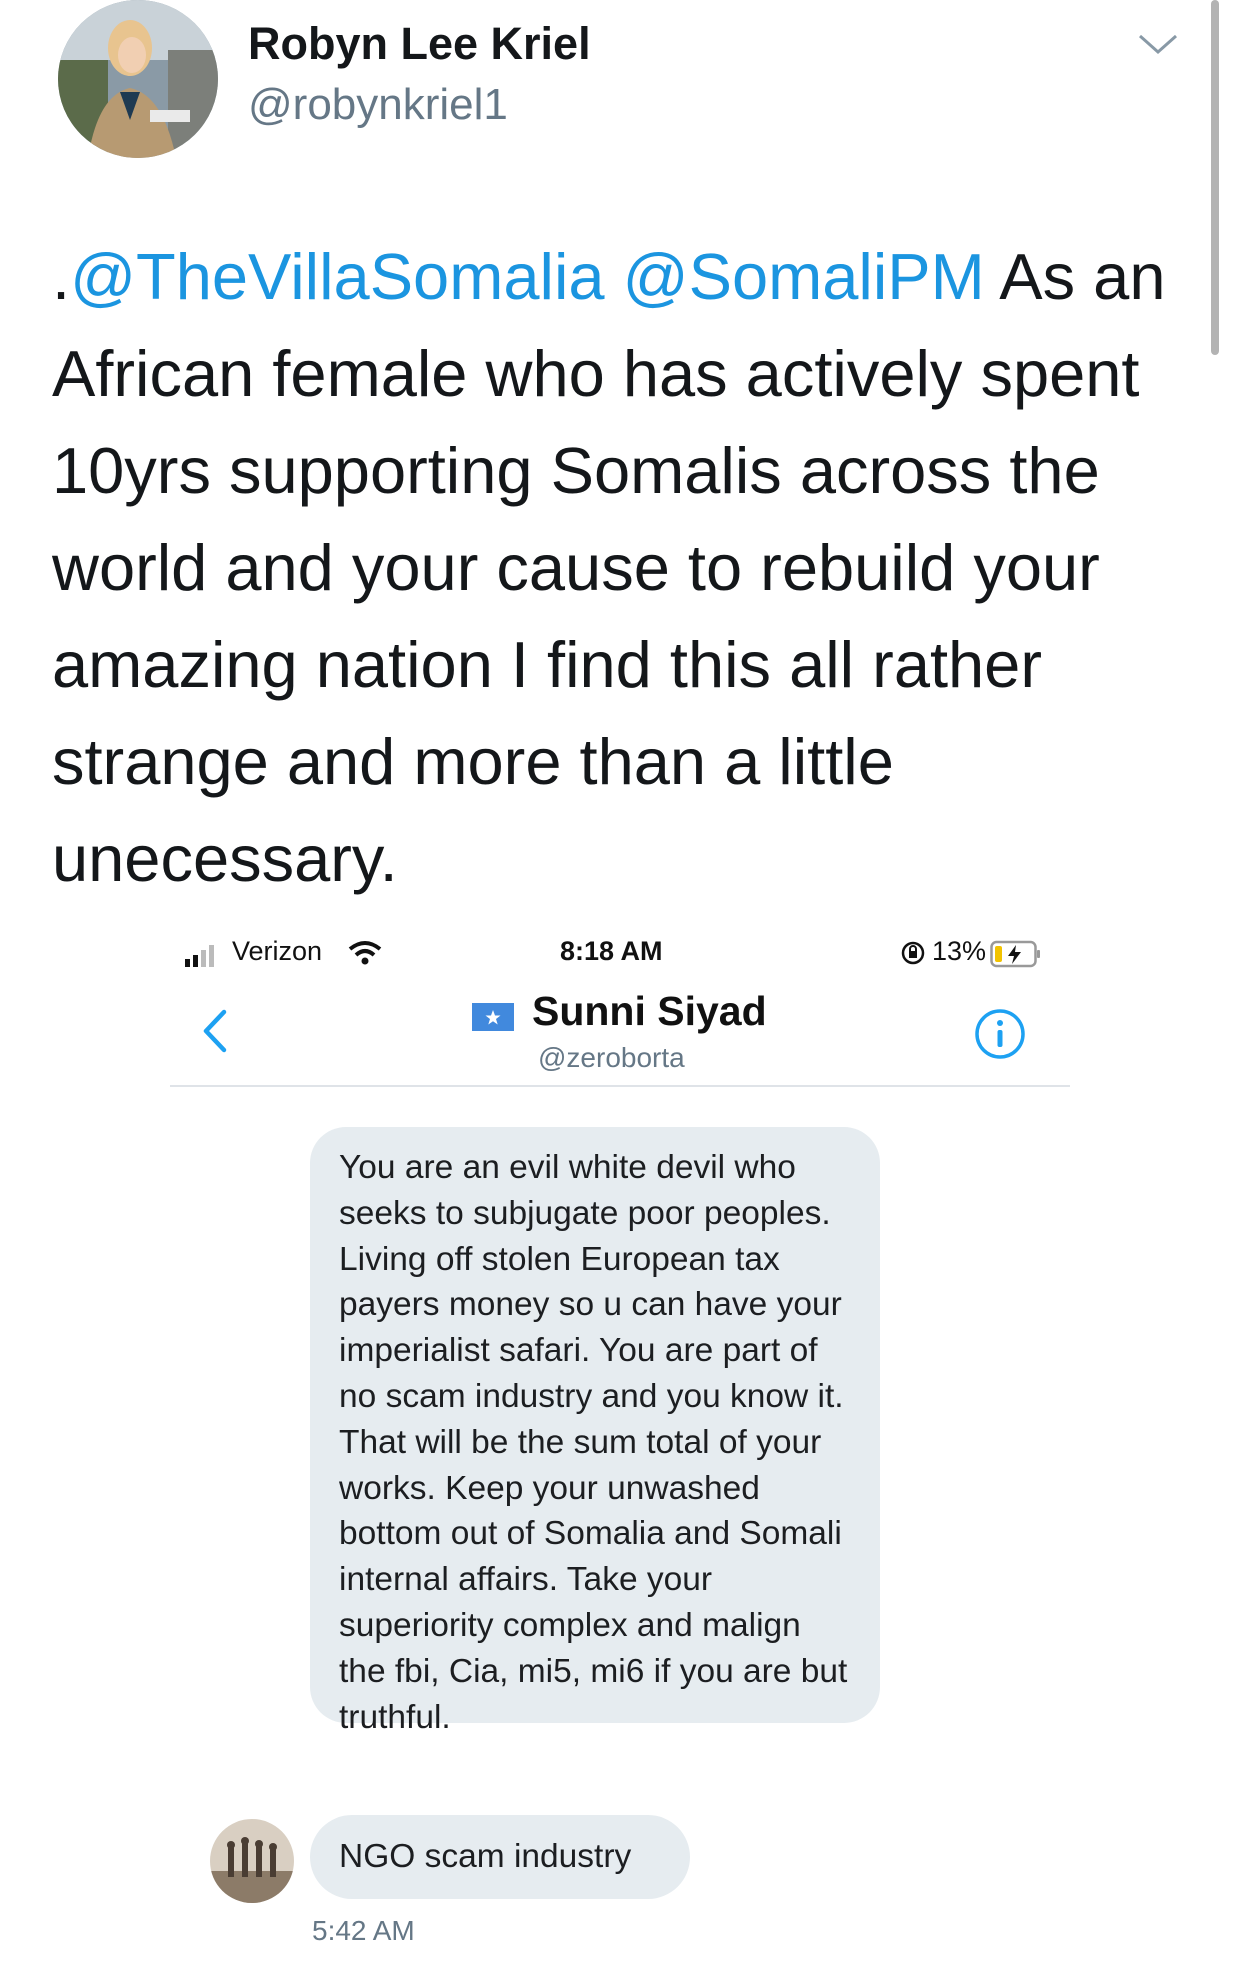 This screenshot has width=1241, height=1978. Describe the element at coordinates (378, 105) in the screenshot. I see `author-handle: @robynkriel1` at that location.